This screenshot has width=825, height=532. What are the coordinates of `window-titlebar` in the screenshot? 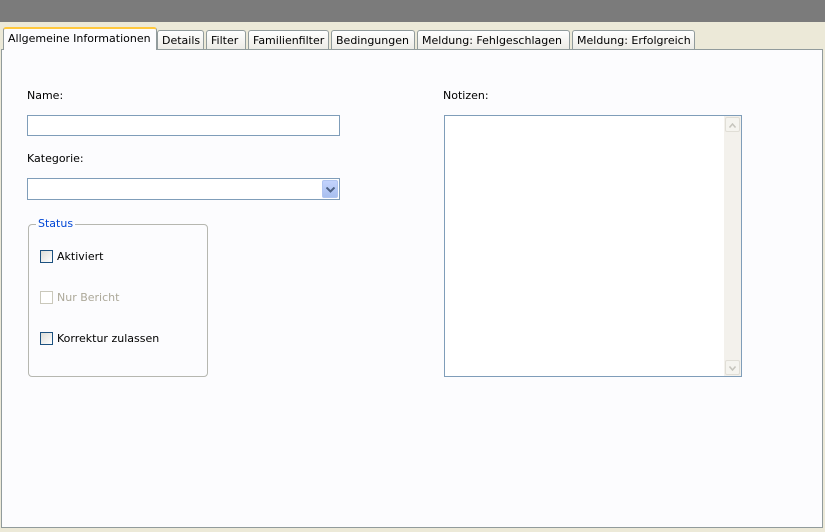 It's located at (412, 11).